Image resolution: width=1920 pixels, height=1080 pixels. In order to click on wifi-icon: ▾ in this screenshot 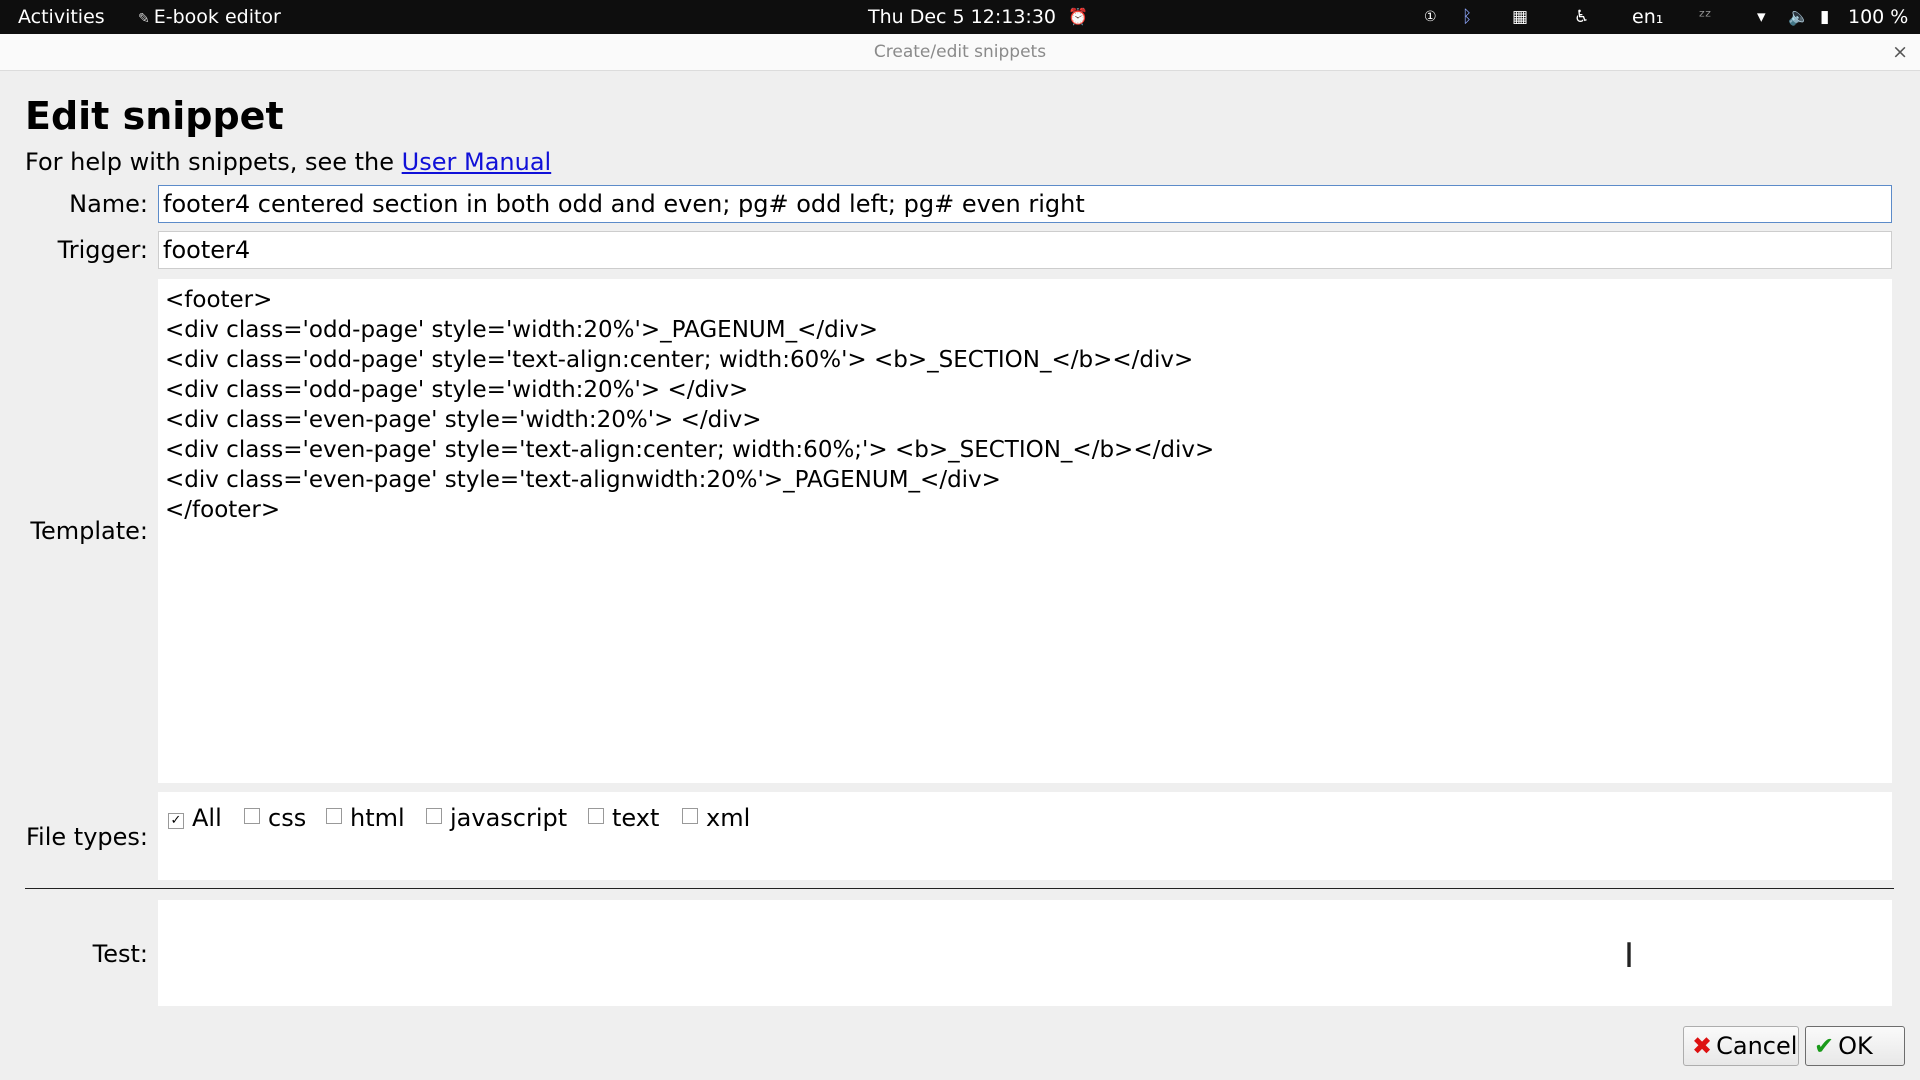, I will do `click(1761, 17)`.